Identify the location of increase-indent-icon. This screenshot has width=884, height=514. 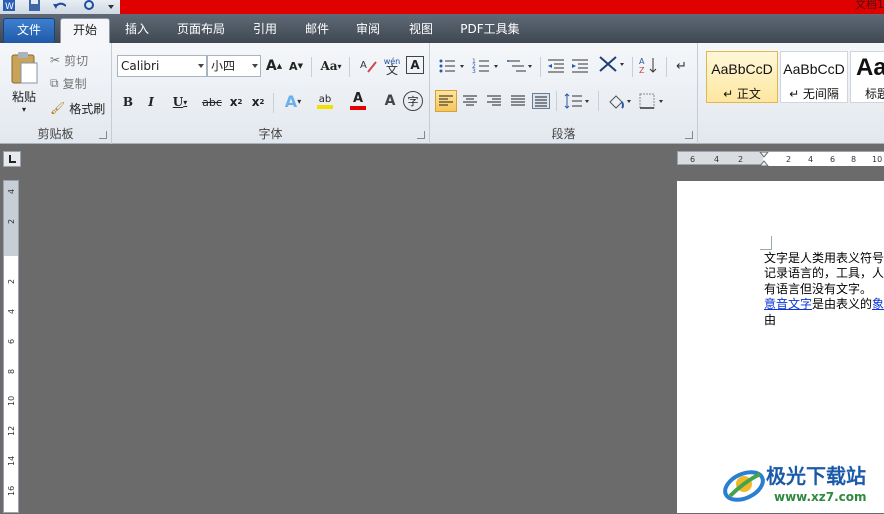
(580, 66).